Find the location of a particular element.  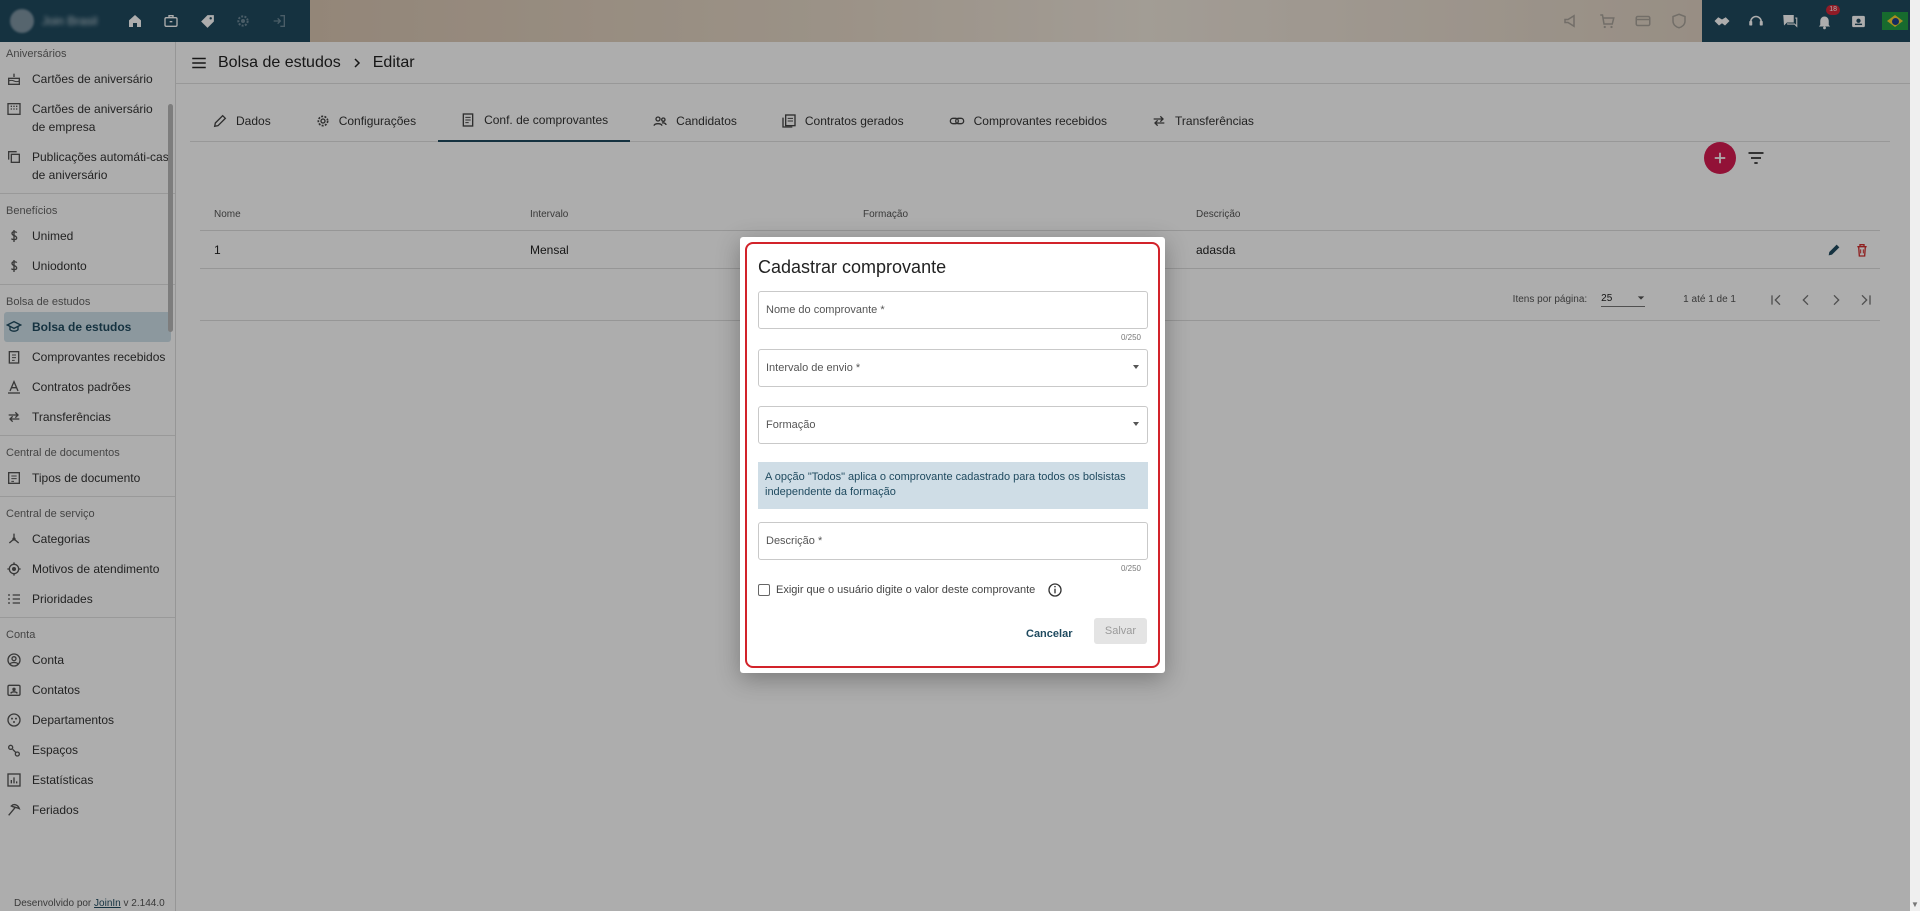

descricao-field: Descrição * is located at coordinates (953, 541).